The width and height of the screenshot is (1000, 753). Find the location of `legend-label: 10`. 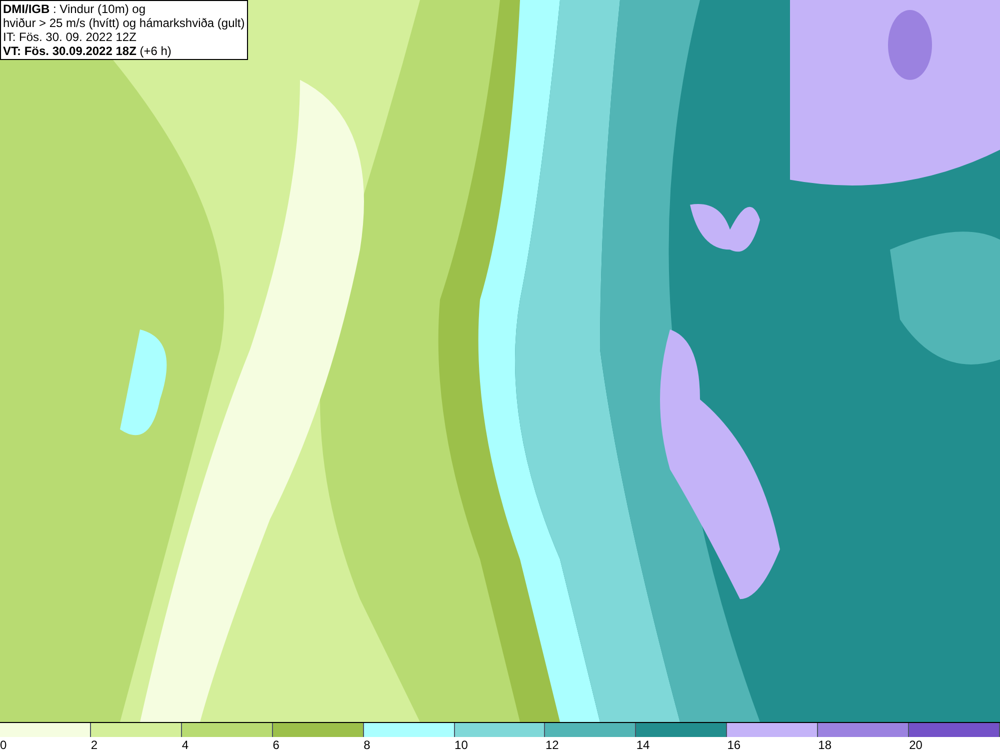

legend-label: 10 is located at coordinates (461, 745).